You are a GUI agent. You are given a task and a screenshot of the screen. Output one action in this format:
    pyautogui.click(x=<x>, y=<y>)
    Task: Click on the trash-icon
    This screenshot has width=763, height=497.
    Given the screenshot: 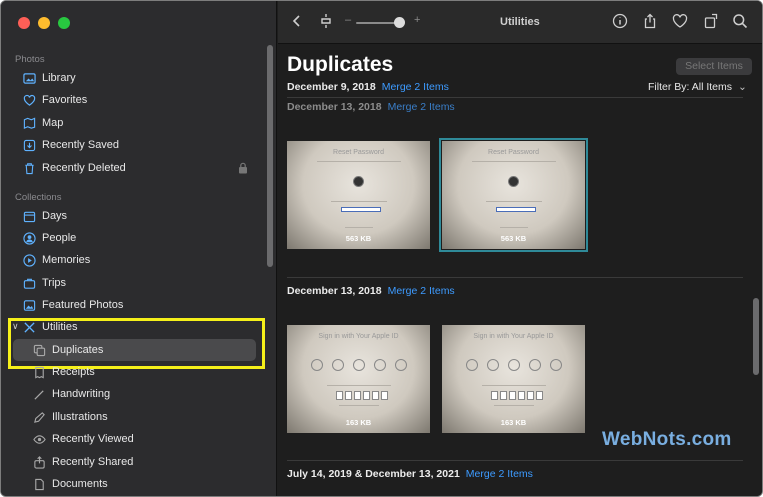 What is the action you would take?
    pyautogui.click(x=29, y=168)
    